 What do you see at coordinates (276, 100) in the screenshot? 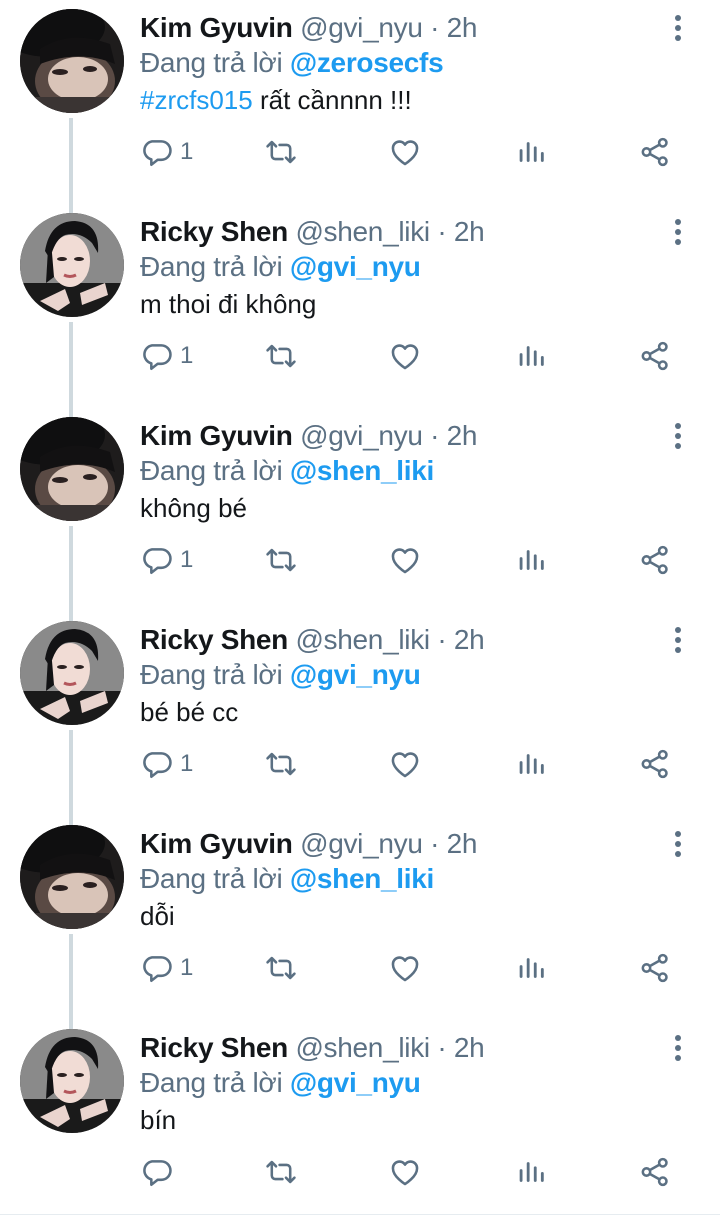
I see `tweet-text: #zrcfs015 rất cầnnnn !!!` at bounding box center [276, 100].